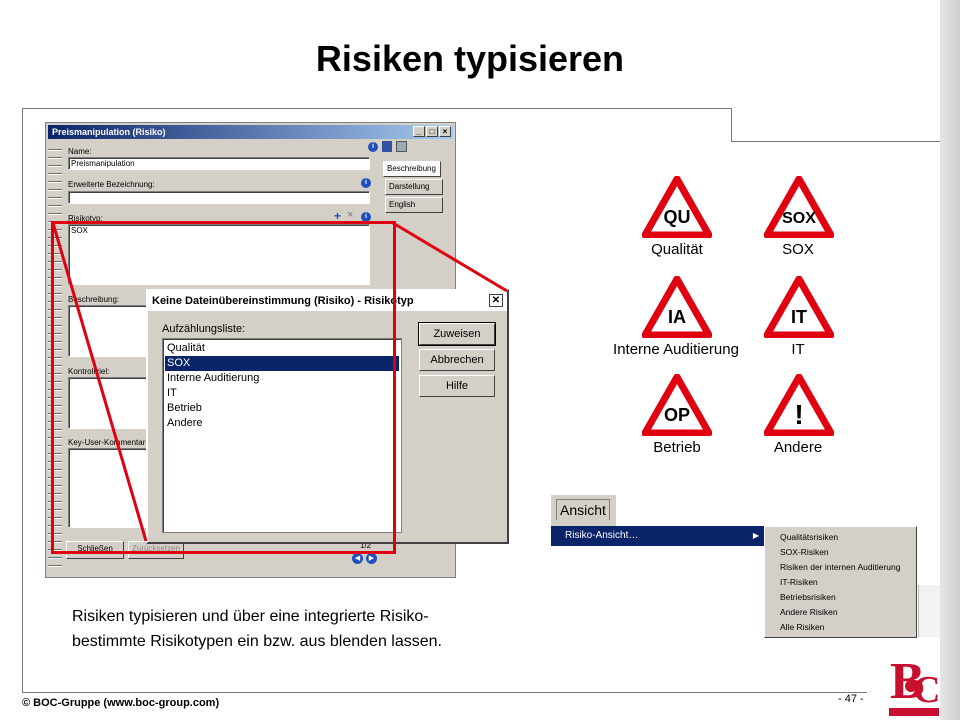 The image size is (960, 720). Describe the element at coordinates (677, 317) in the screenshot. I see `sign-symbol: IA` at that location.